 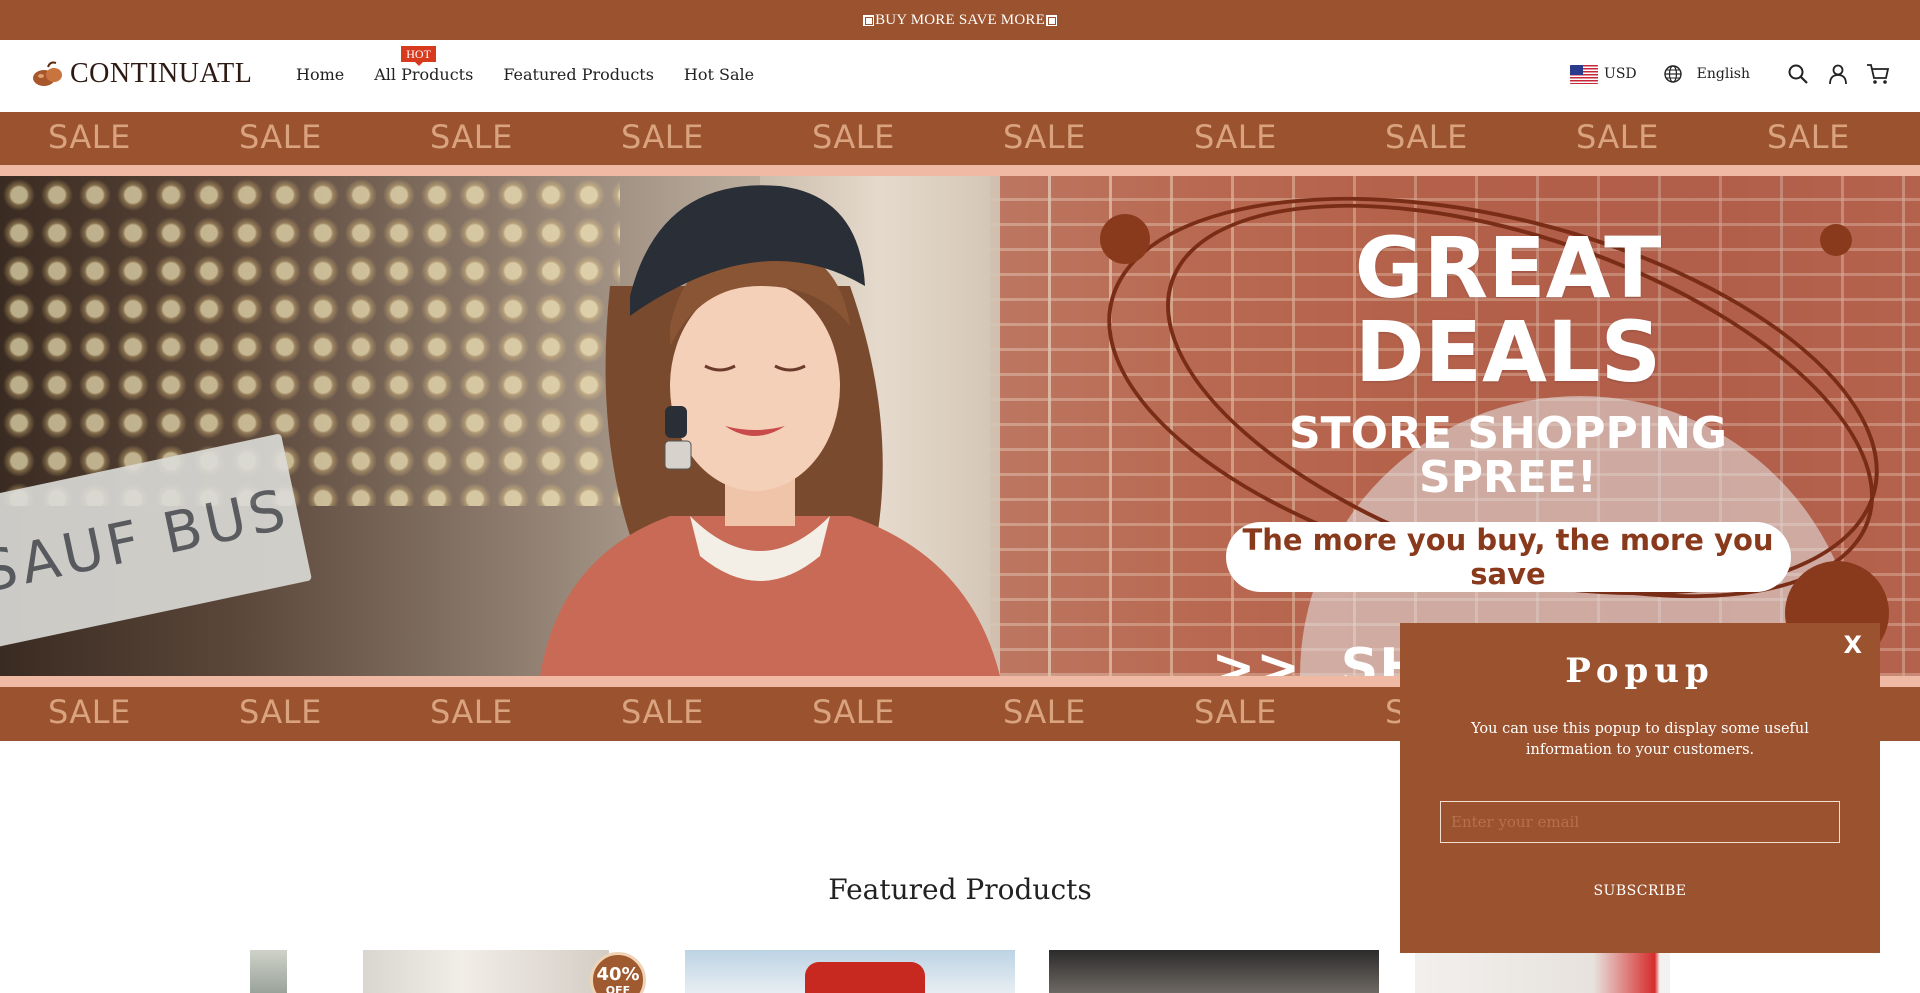 What do you see at coordinates (1640, 822) in the screenshot?
I see `email-field` at bounding box center [1640, 822].